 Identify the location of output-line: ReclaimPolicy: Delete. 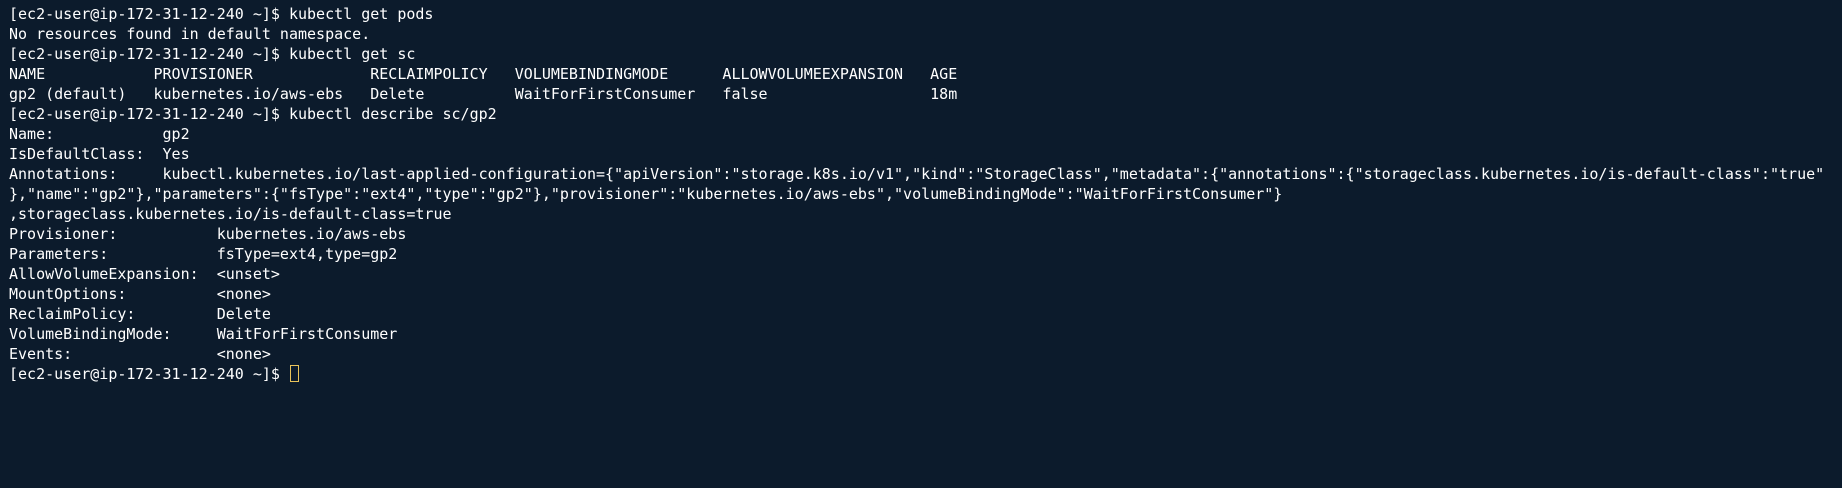
(140, 314).